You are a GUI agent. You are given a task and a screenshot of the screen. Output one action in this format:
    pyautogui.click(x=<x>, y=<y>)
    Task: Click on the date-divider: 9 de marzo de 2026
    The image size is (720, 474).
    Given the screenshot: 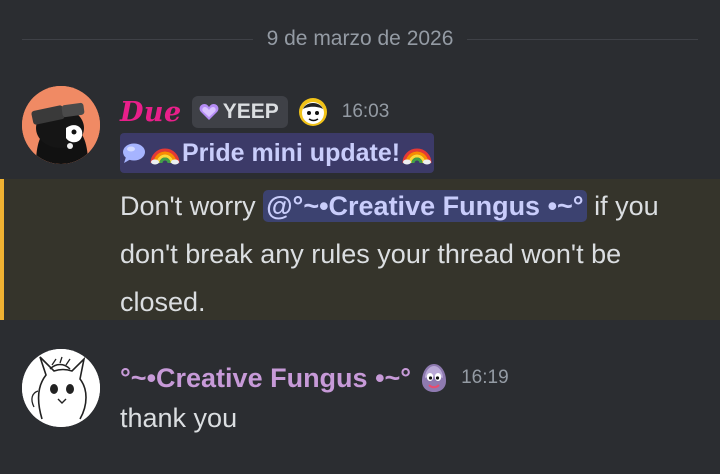 What is the action you would take?
    pyautogui.click(x=360, y=39)
    